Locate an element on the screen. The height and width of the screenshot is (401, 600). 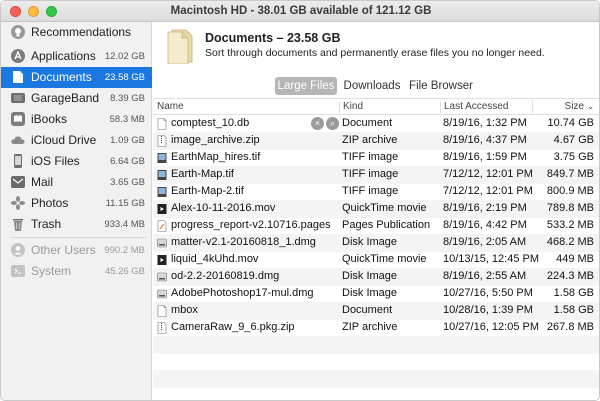
sidebar-item-label: System is located at coordinates (51, 271).